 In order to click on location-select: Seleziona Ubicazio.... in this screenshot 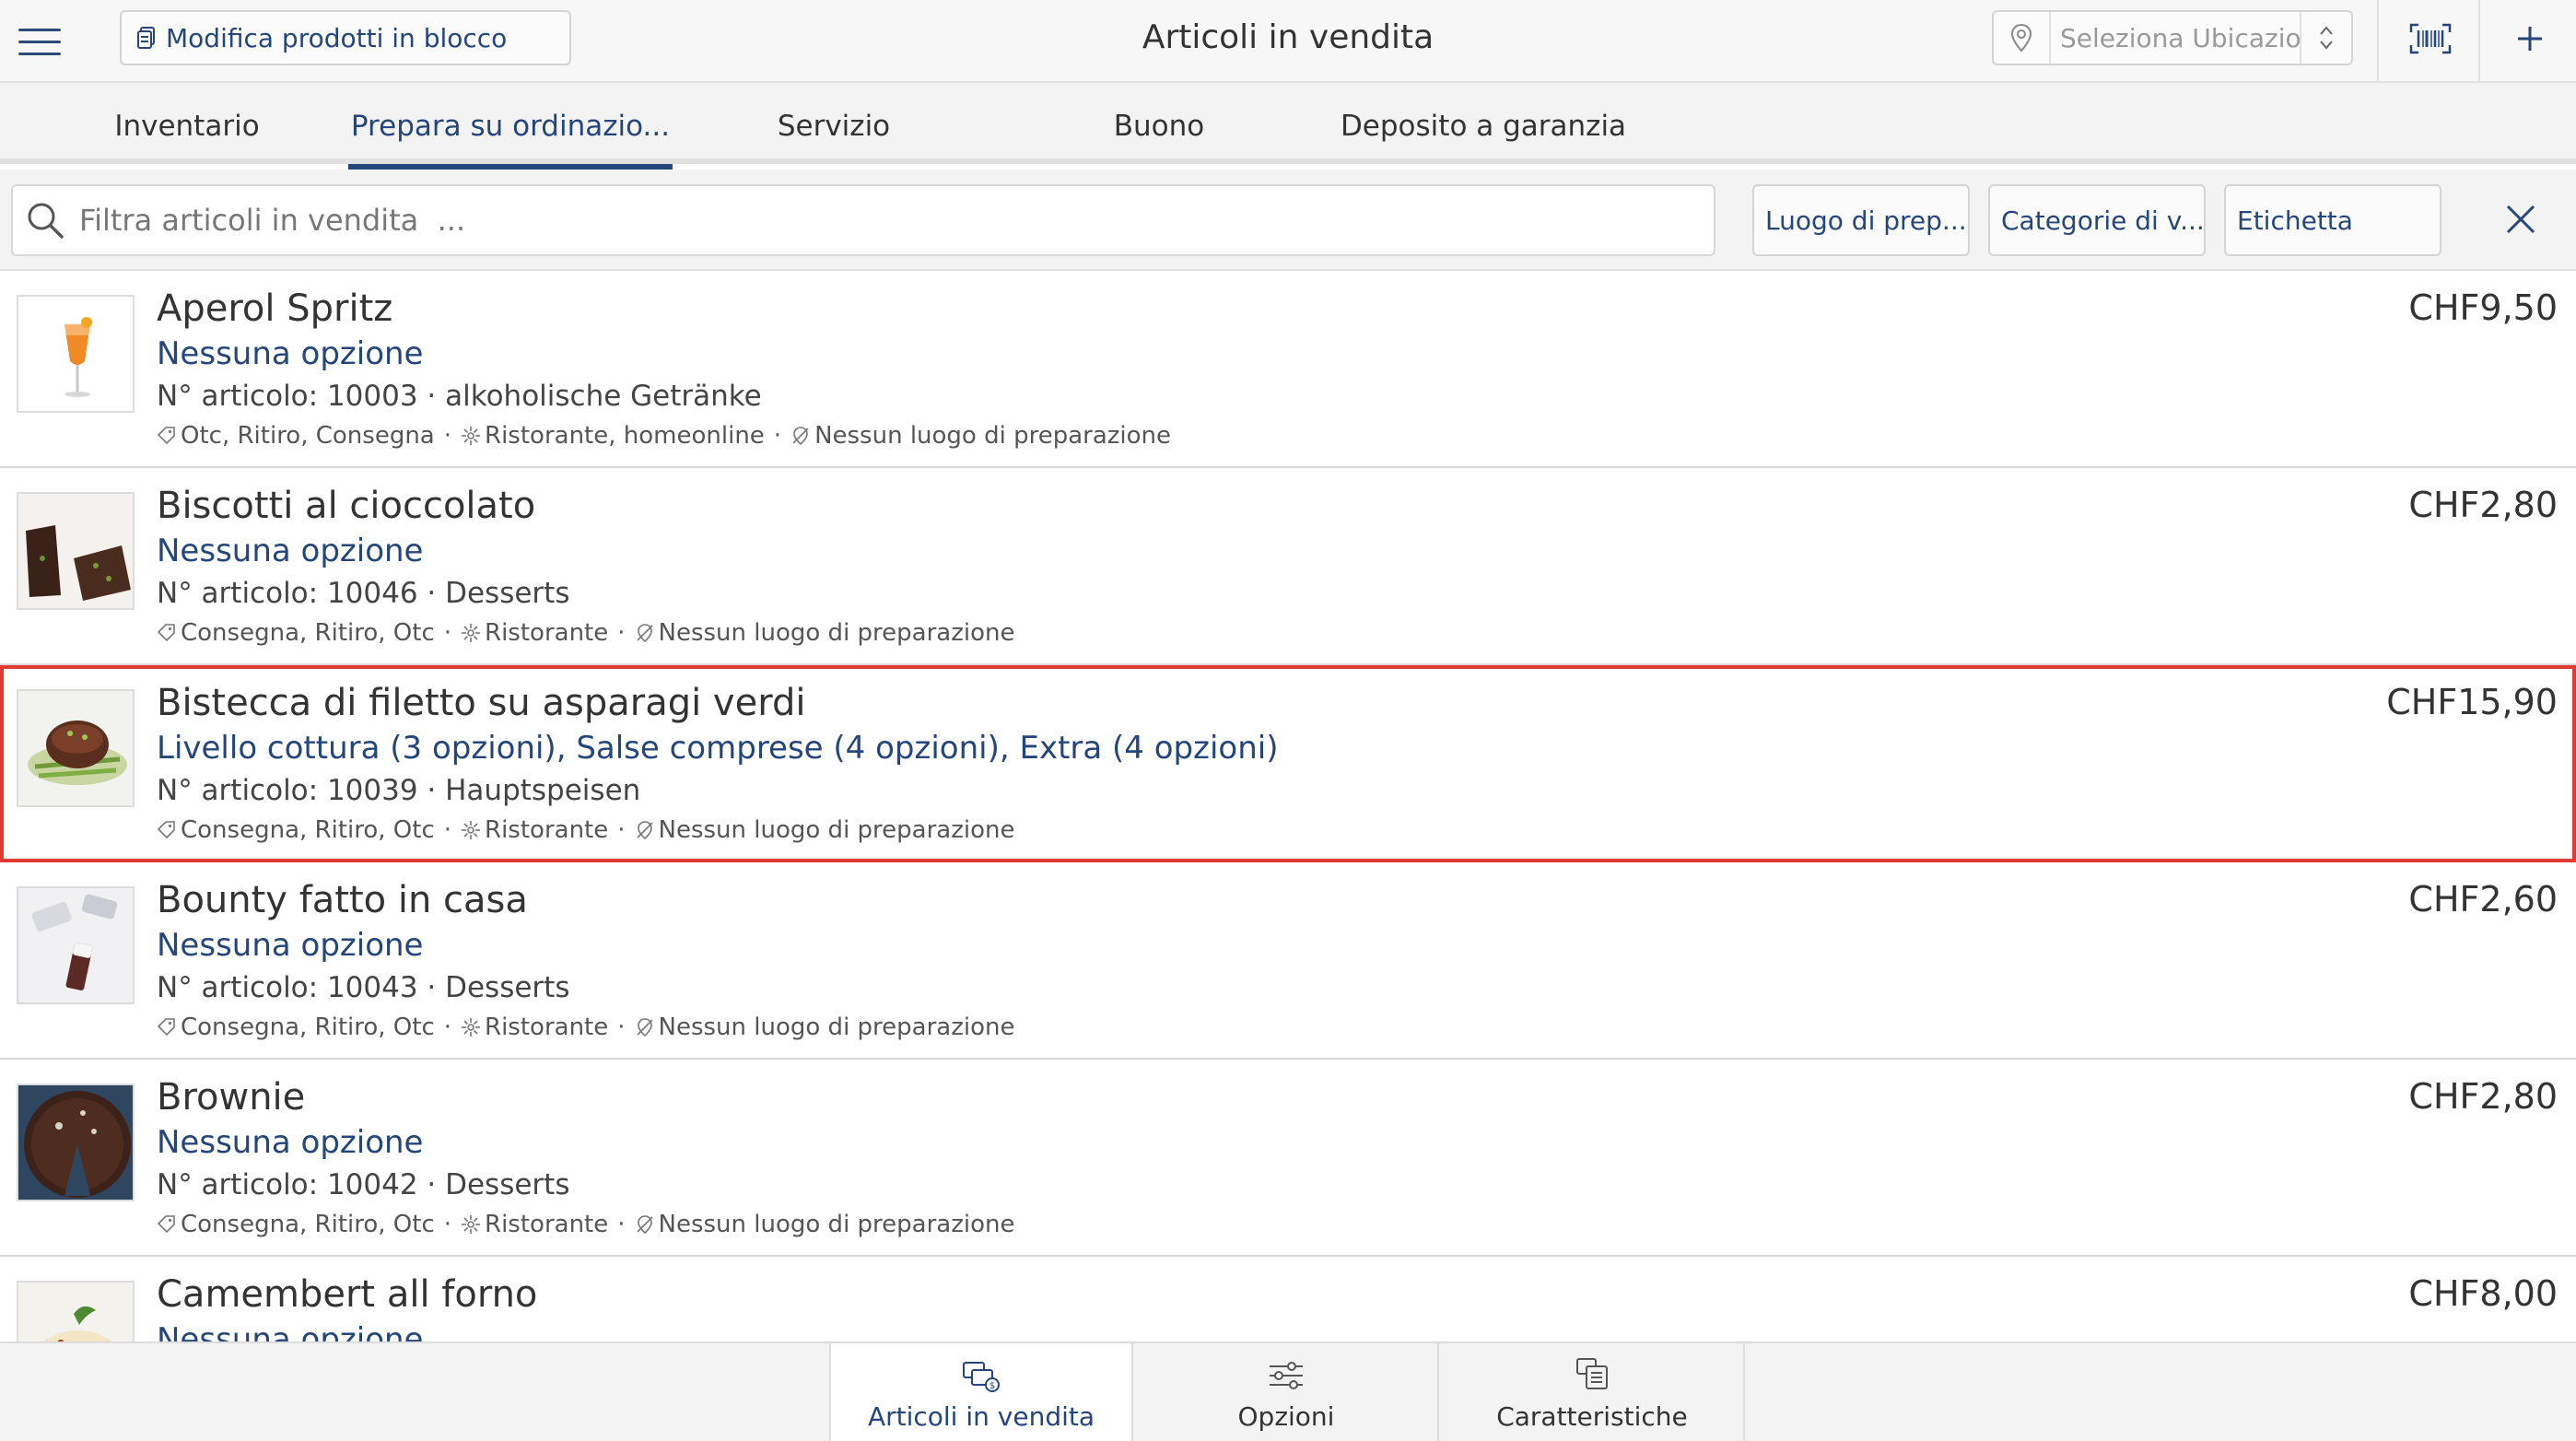, I will do `click(2172, 37)`.